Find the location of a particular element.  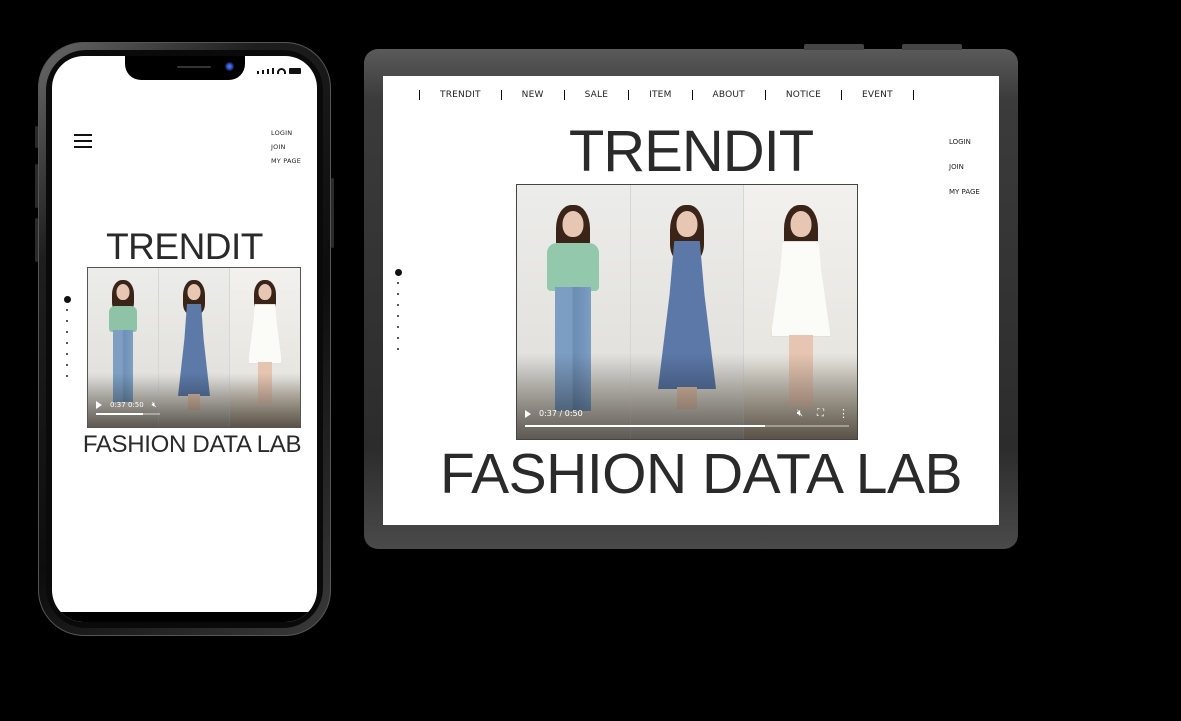

tablet-login-link: LOGIN is located at coordinates (964, 142).